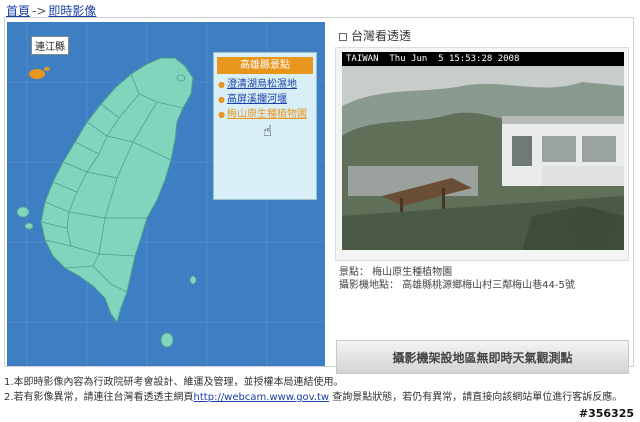 This screenshot has height=422, width=640. I want to click on hand-cursor-icon: ☝, so click(268, 131).